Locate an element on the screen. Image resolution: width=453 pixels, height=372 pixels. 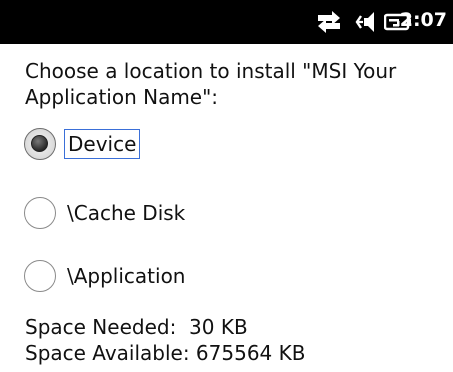
radio-device is located at coordinates (40, 144).